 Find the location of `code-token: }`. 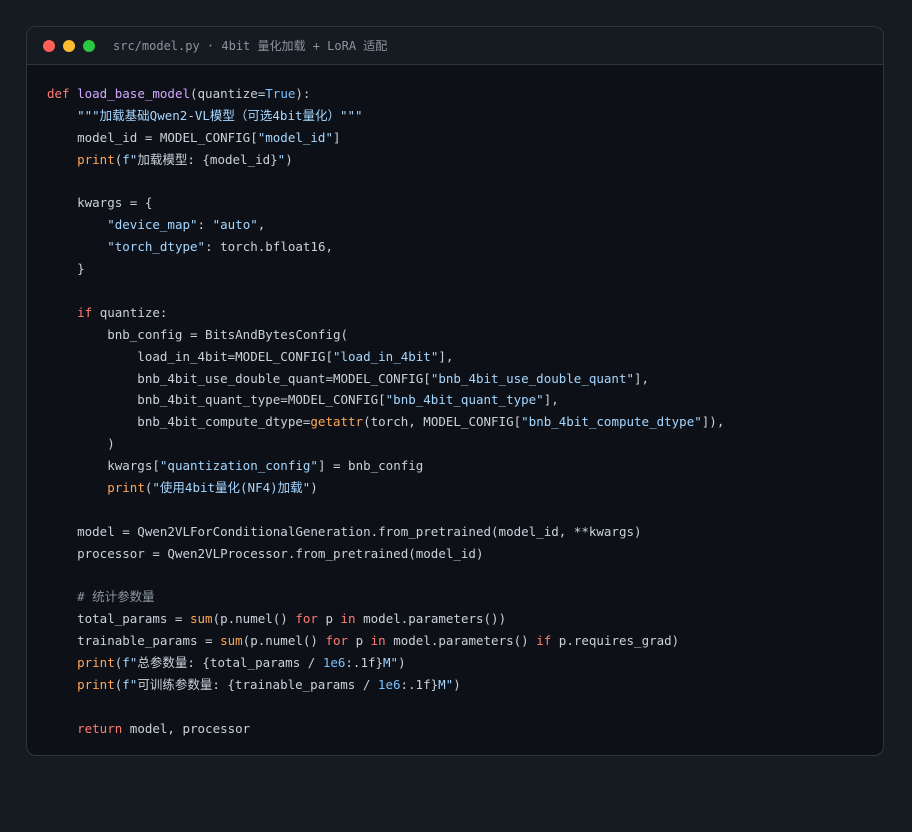

code-token: } is located at coordinates (66, 269).